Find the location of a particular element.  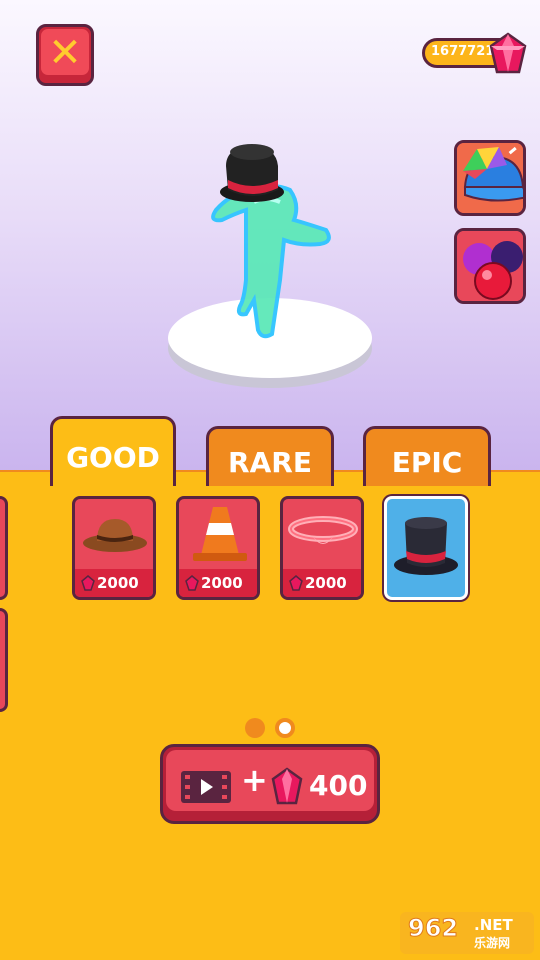

close-icon: ✕ is located at coordinates (65, 53).